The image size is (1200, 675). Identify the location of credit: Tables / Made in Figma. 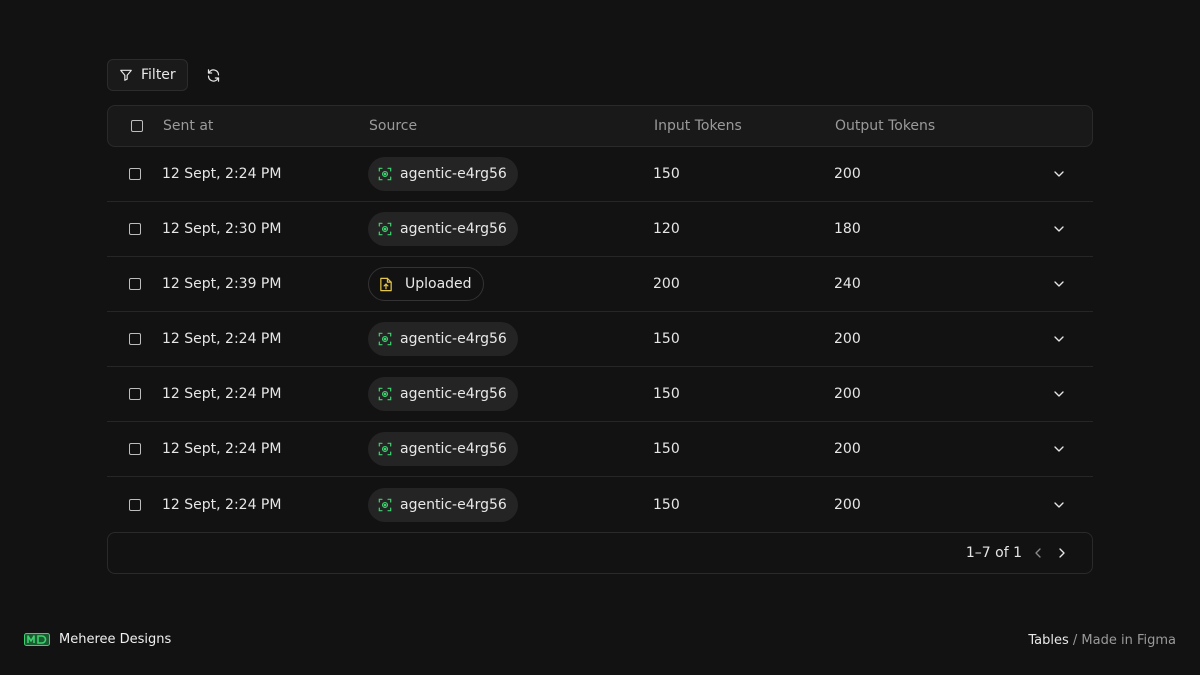
(1102, 640).